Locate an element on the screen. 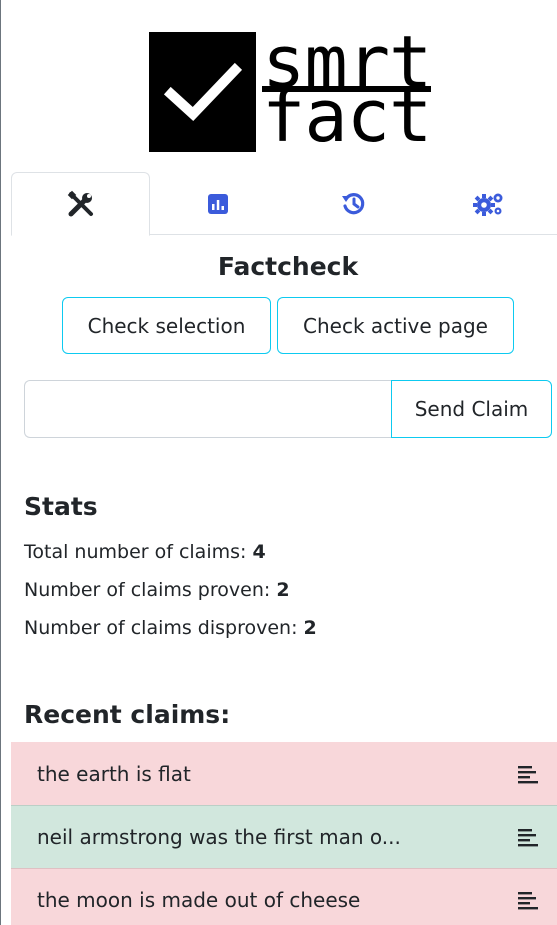 This screenshot has height=925, width=557. check-active-page-button: Check active page is located at coordinates (395, 325).